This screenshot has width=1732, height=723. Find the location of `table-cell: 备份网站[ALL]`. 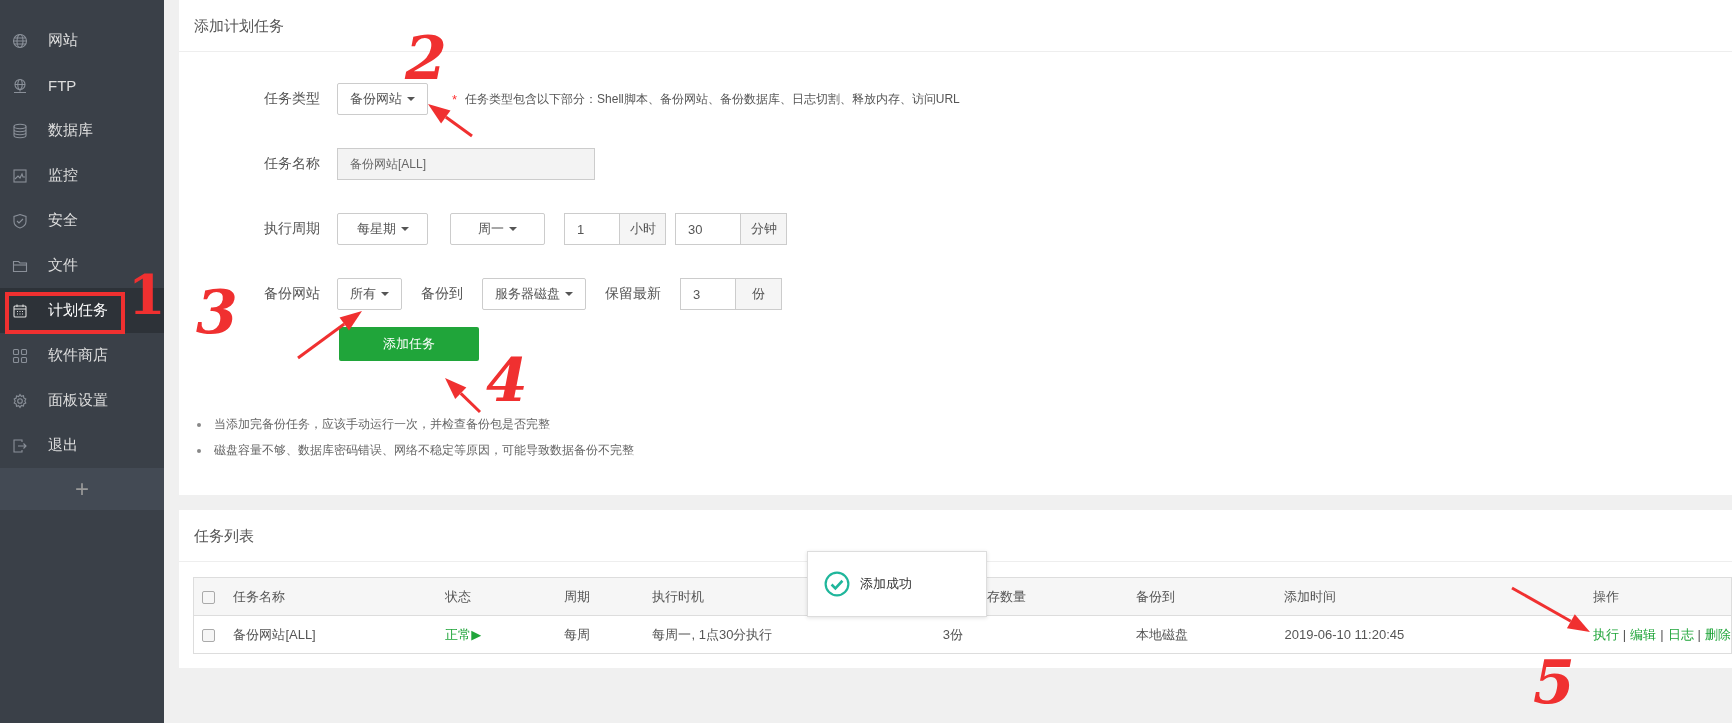

table-cell: 备份网站[ALL] is located at coordinates (274, 634).